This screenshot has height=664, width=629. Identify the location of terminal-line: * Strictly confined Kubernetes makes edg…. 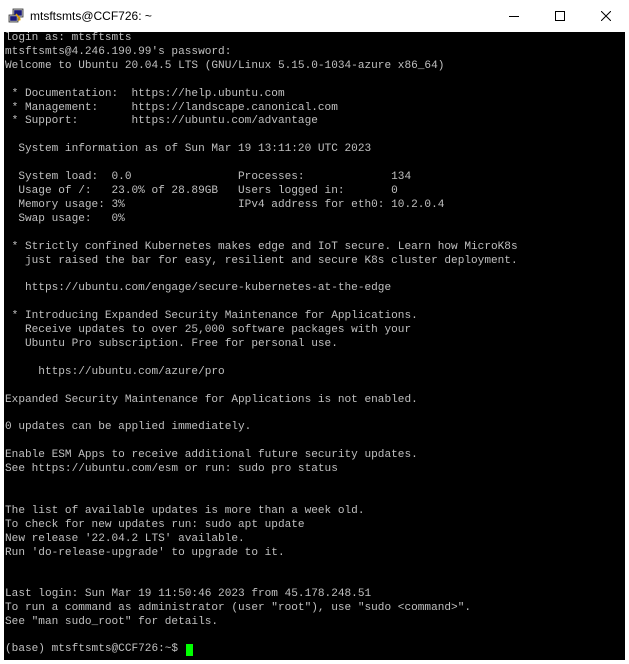
(261, 246).